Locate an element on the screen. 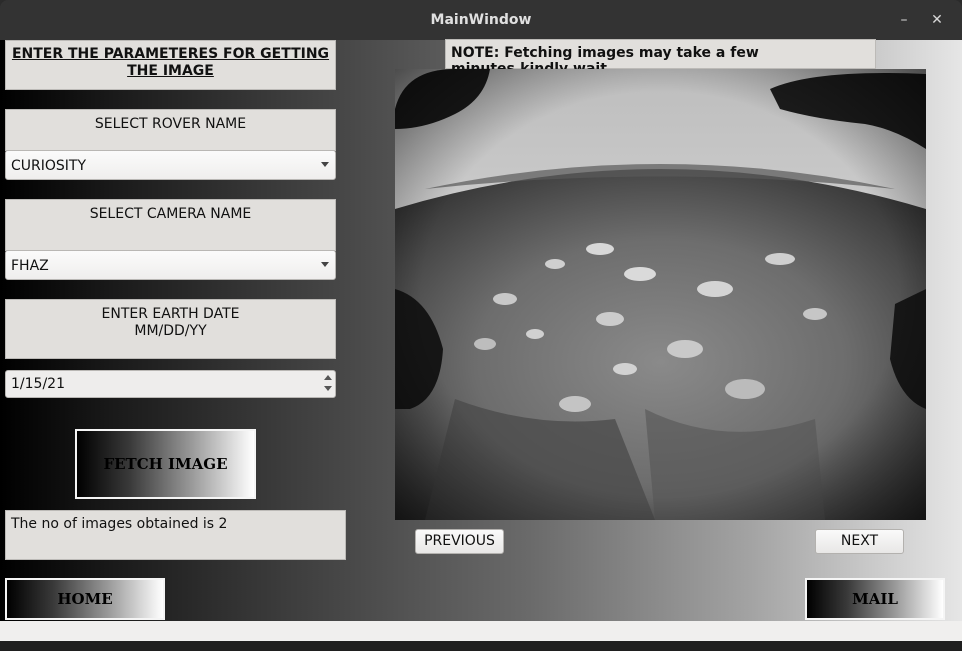 The width and height of the screenshot is (962, 651). rover-select: CURIOSITY is located at coordinates (170, 165).